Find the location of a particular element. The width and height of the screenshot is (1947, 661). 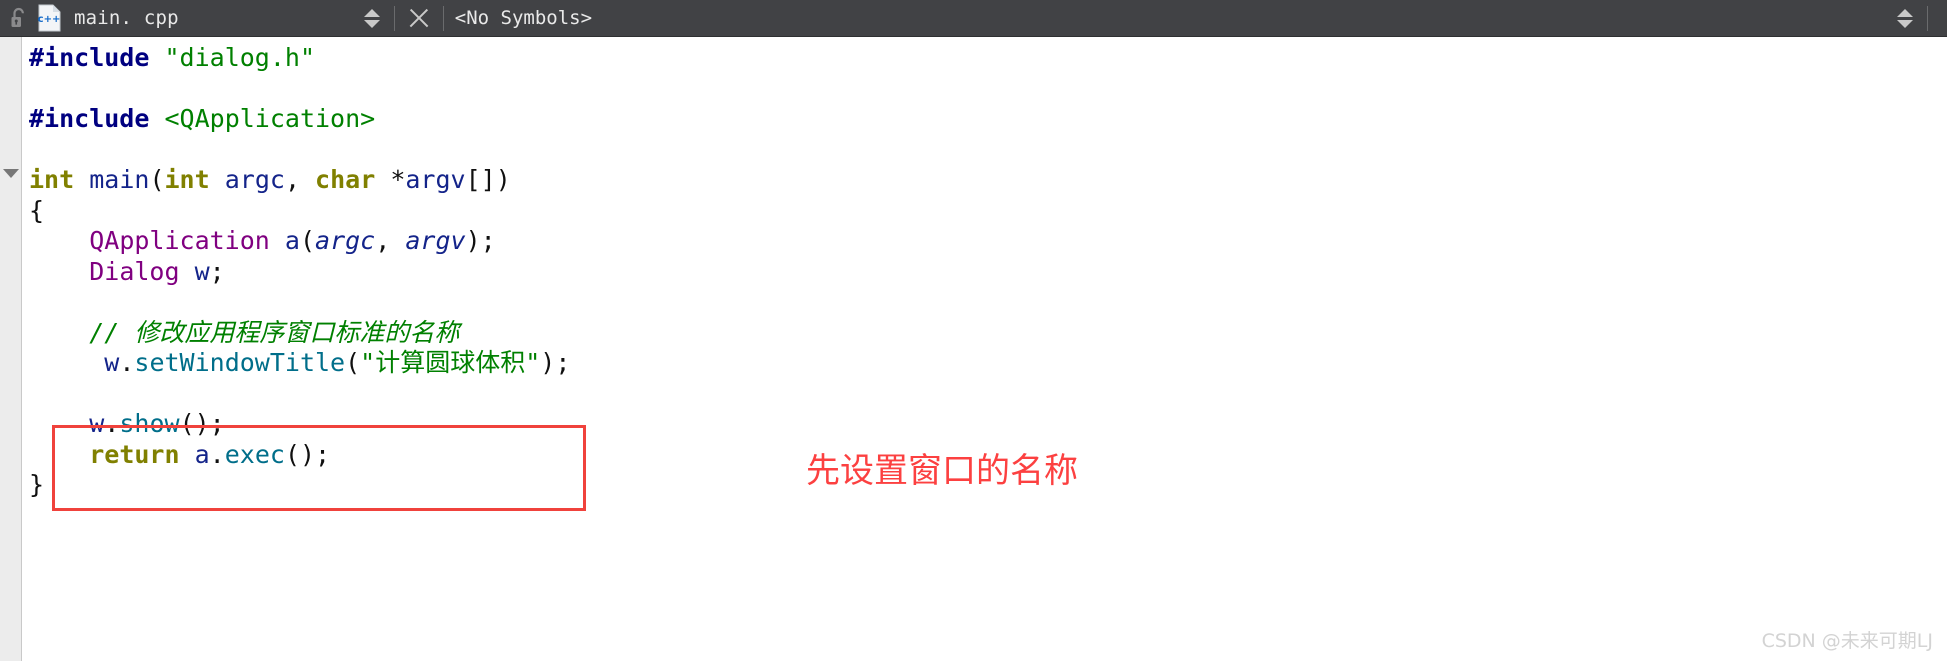

code-token: main is located at coordinates (119, 179).